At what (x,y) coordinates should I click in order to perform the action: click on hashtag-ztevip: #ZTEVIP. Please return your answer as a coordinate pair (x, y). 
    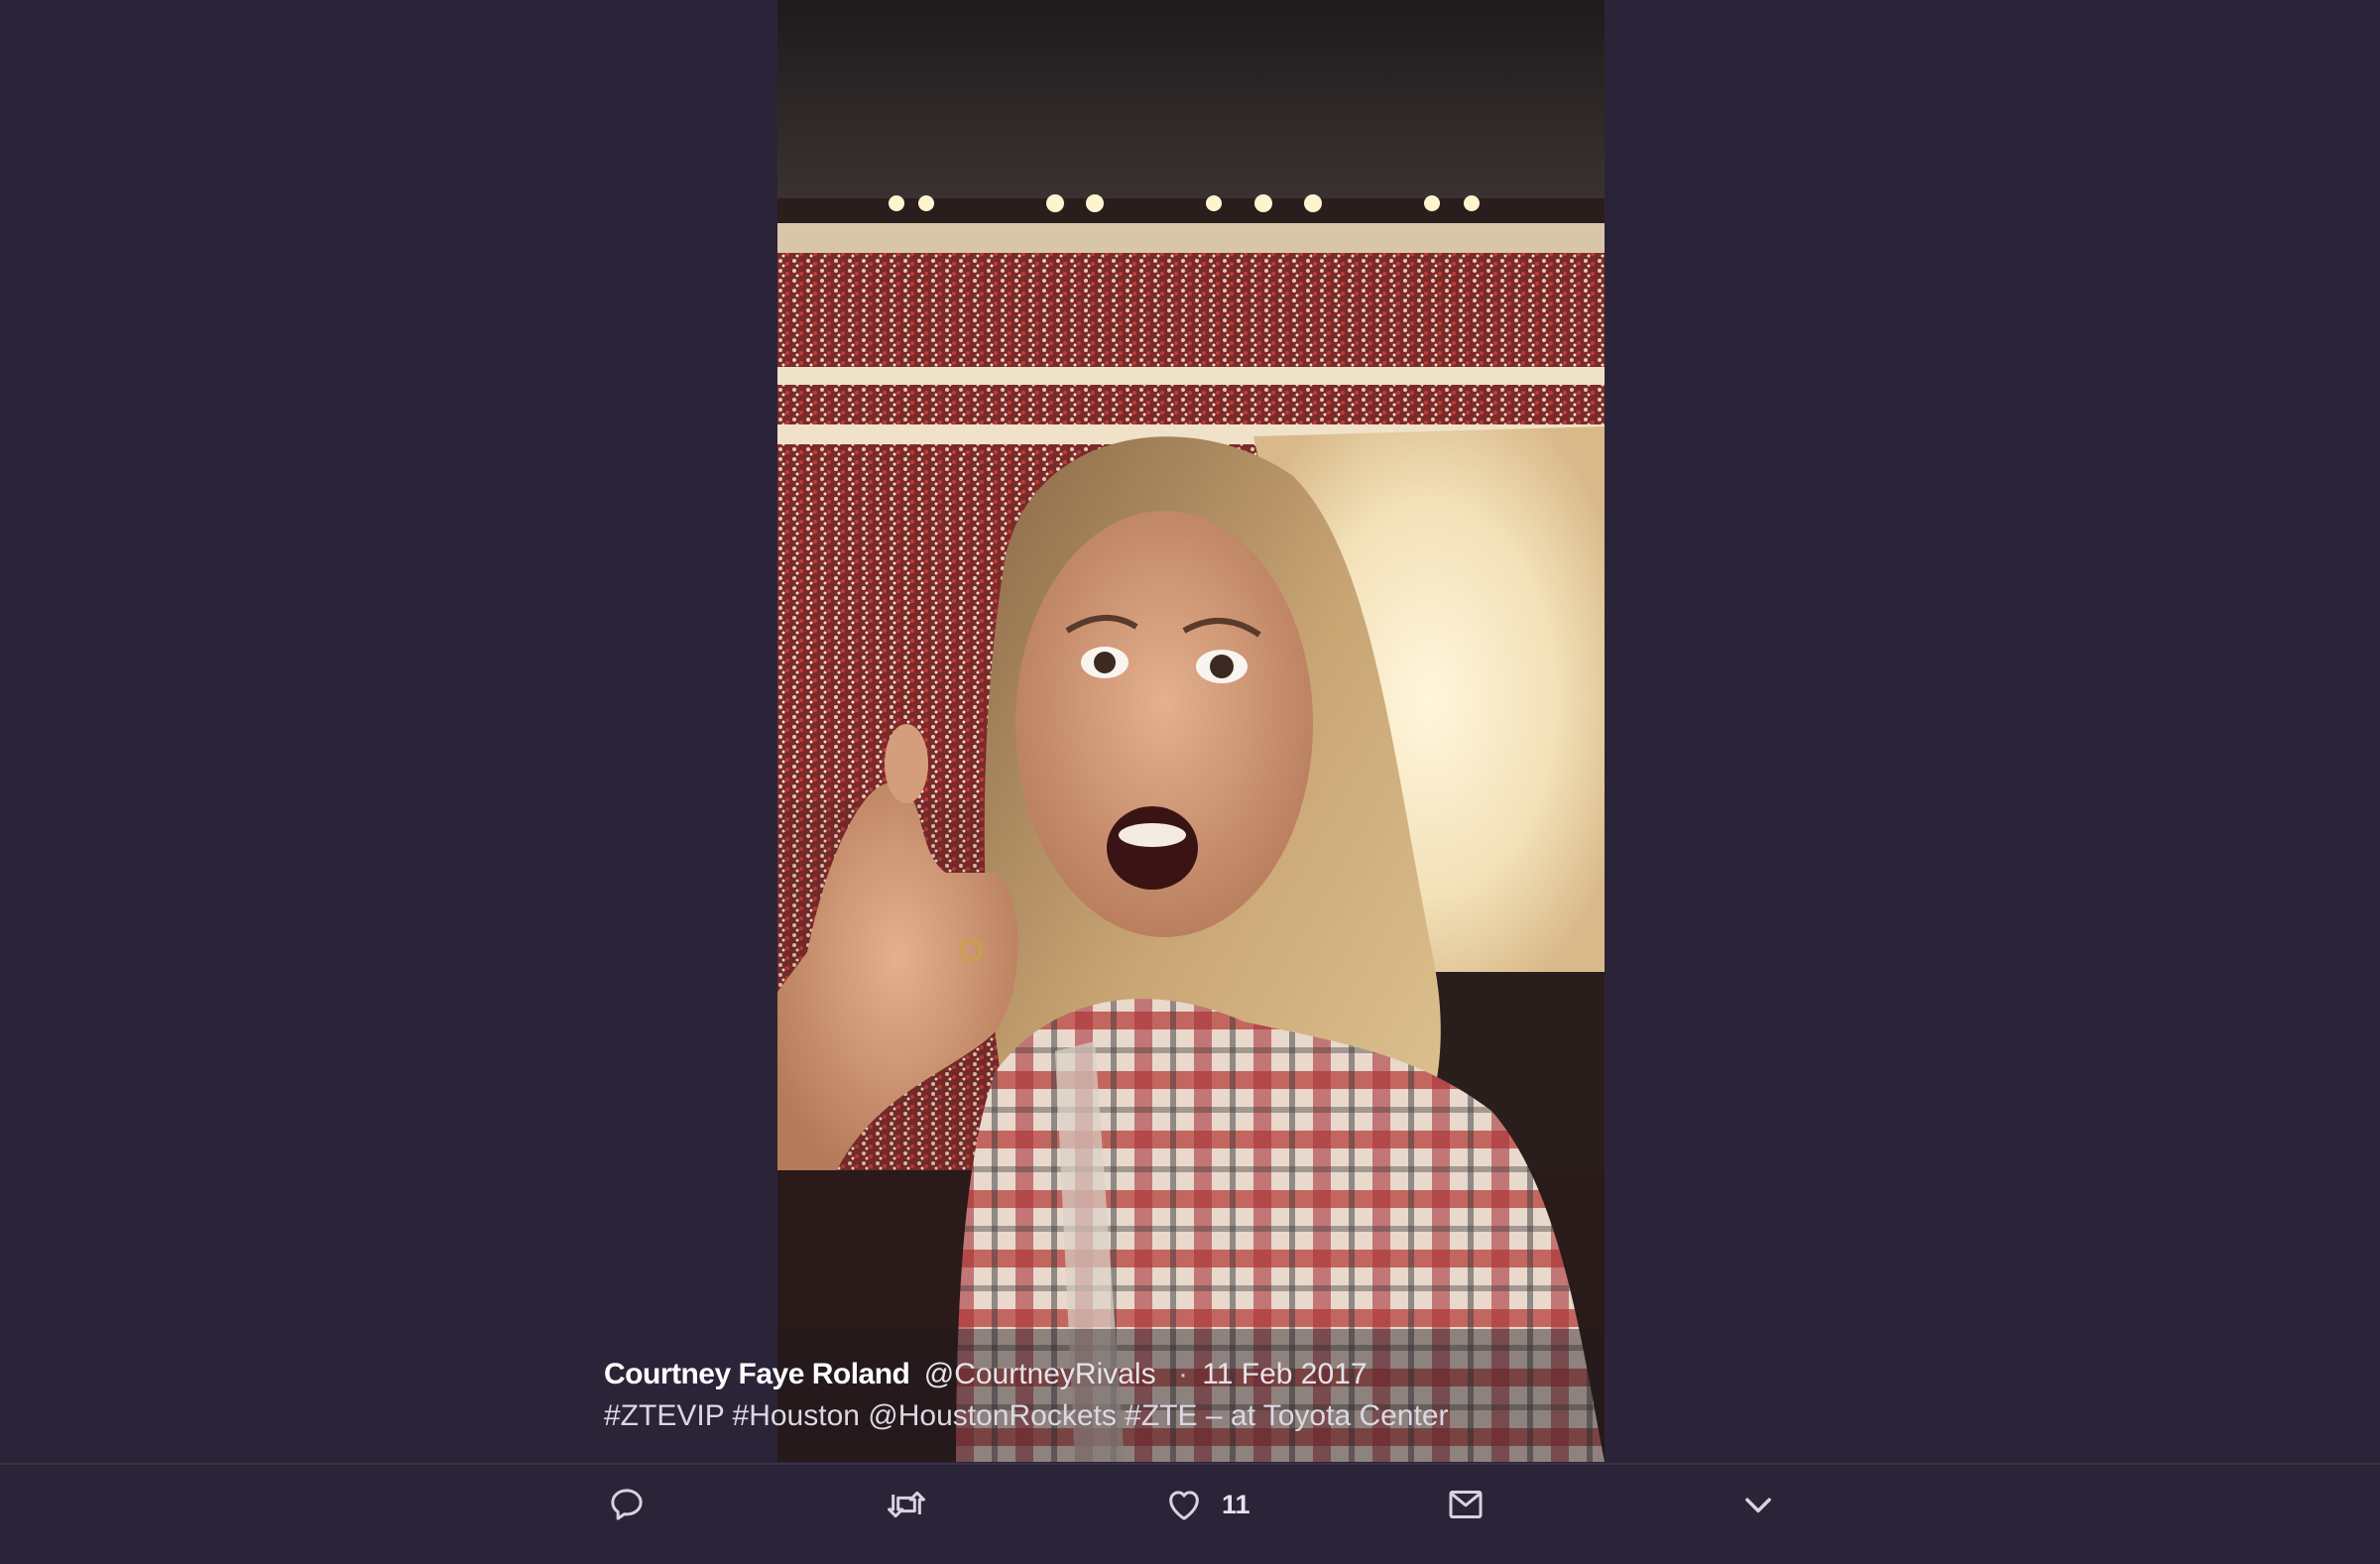
    Looking at the image, I should click on (664, 1415).